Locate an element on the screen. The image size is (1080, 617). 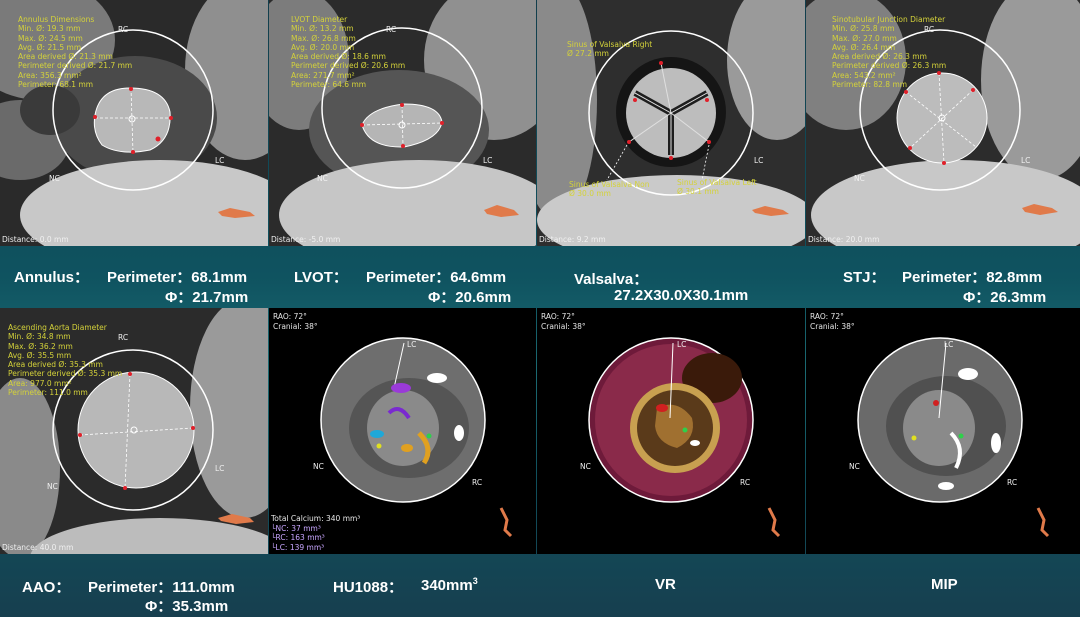
hu-caption-value: 340mm3 is located at coordinates (449, 585).